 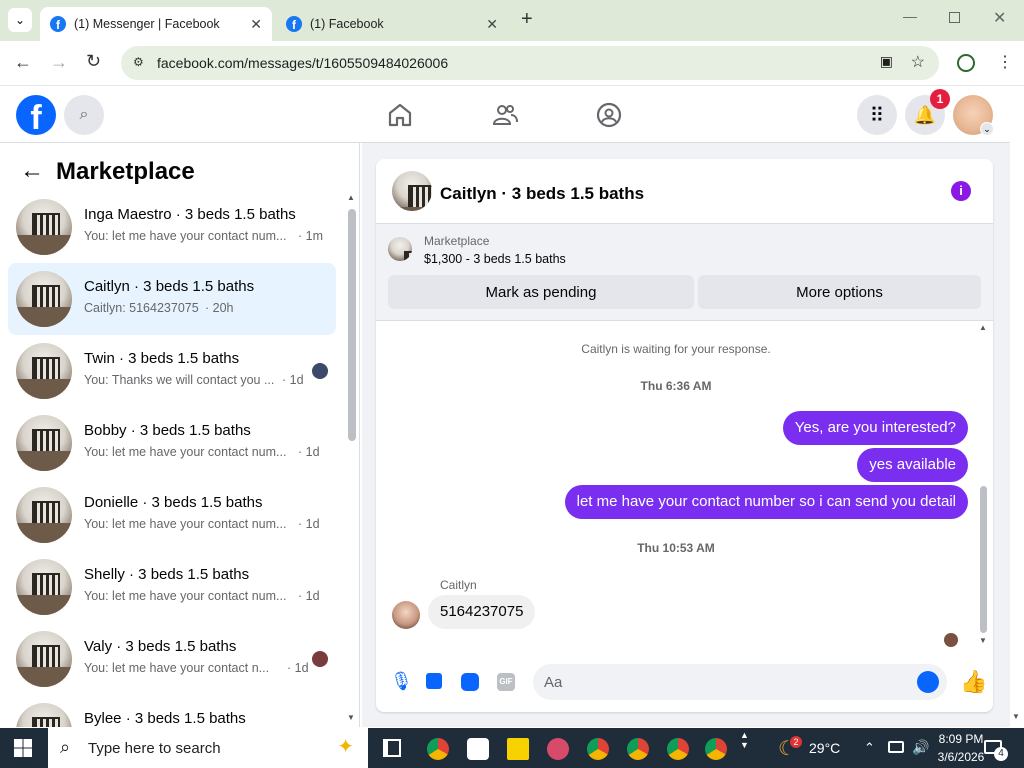 What do you see at coordinates (347, 24) in the screenshot?
I see `tab-title: (1) Facebook` at bounding box center [347, 24].